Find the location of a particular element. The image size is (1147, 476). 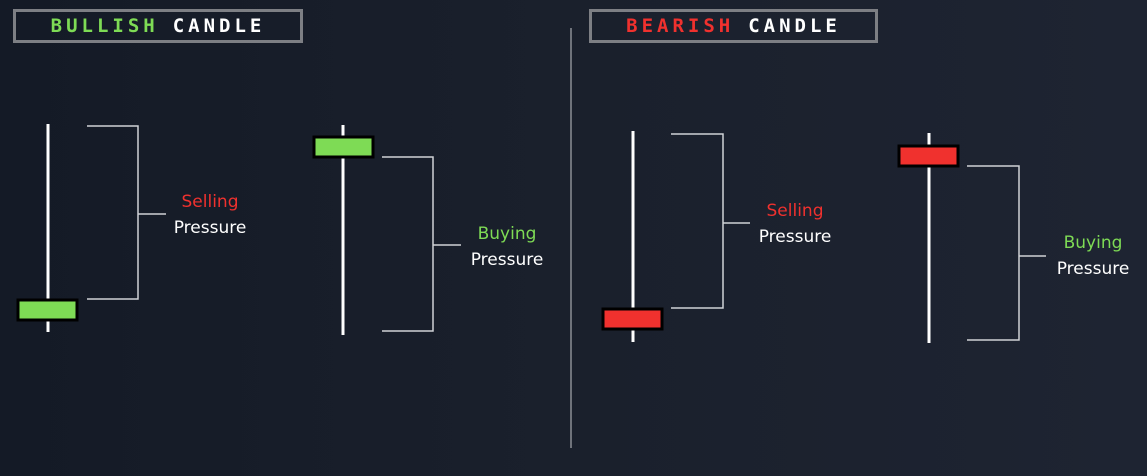

bracket-buying-pressure-bull is located at coordinates (421, 244).